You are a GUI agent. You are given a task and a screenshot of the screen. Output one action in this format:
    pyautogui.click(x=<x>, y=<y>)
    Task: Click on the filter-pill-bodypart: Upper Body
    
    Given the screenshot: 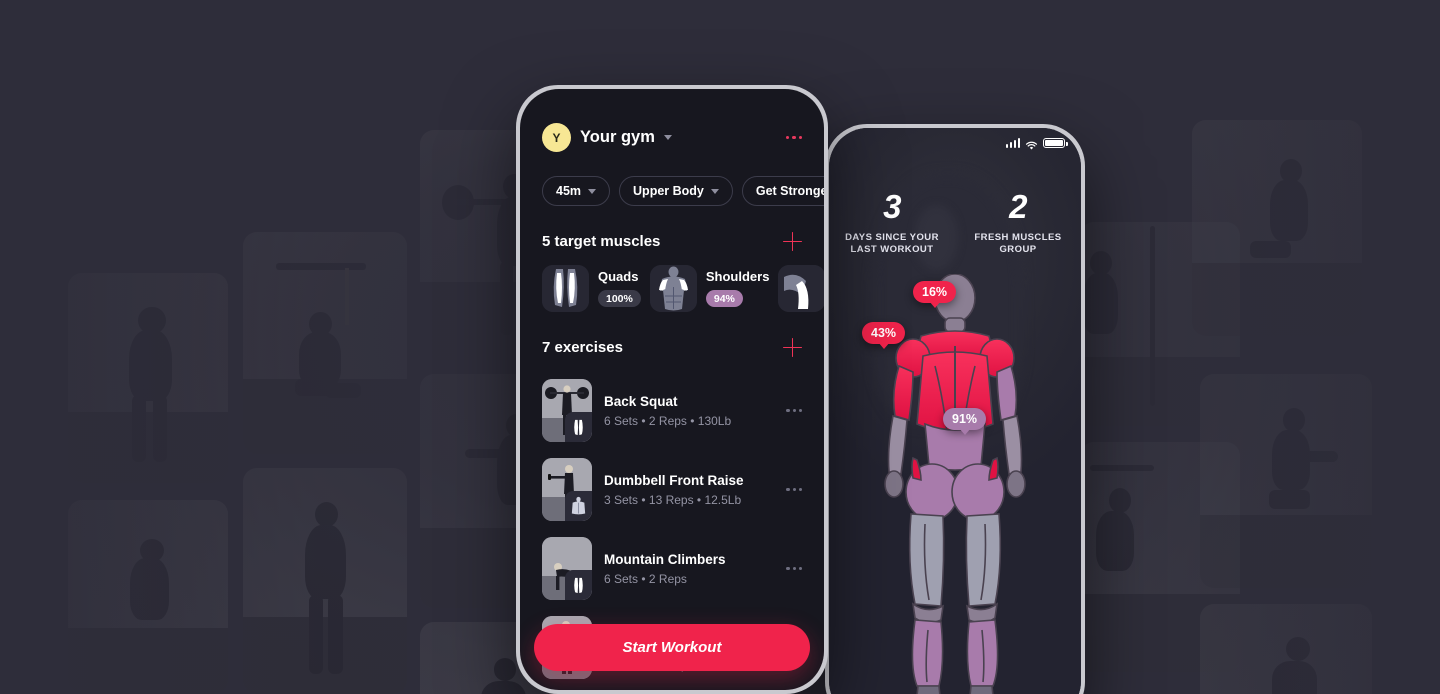 What is the action you would take?
    pyautogui.click(x=676, y=191)
    